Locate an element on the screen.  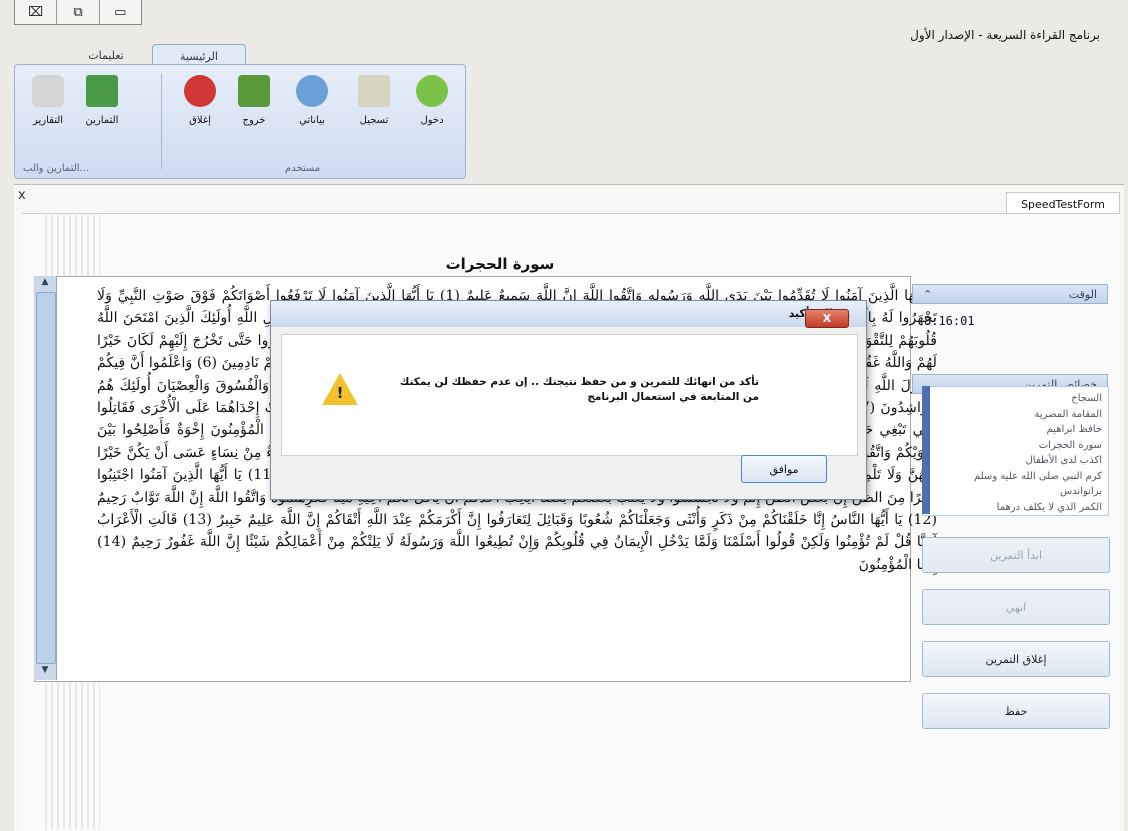
login-icon is located at coordinates (432, 91).